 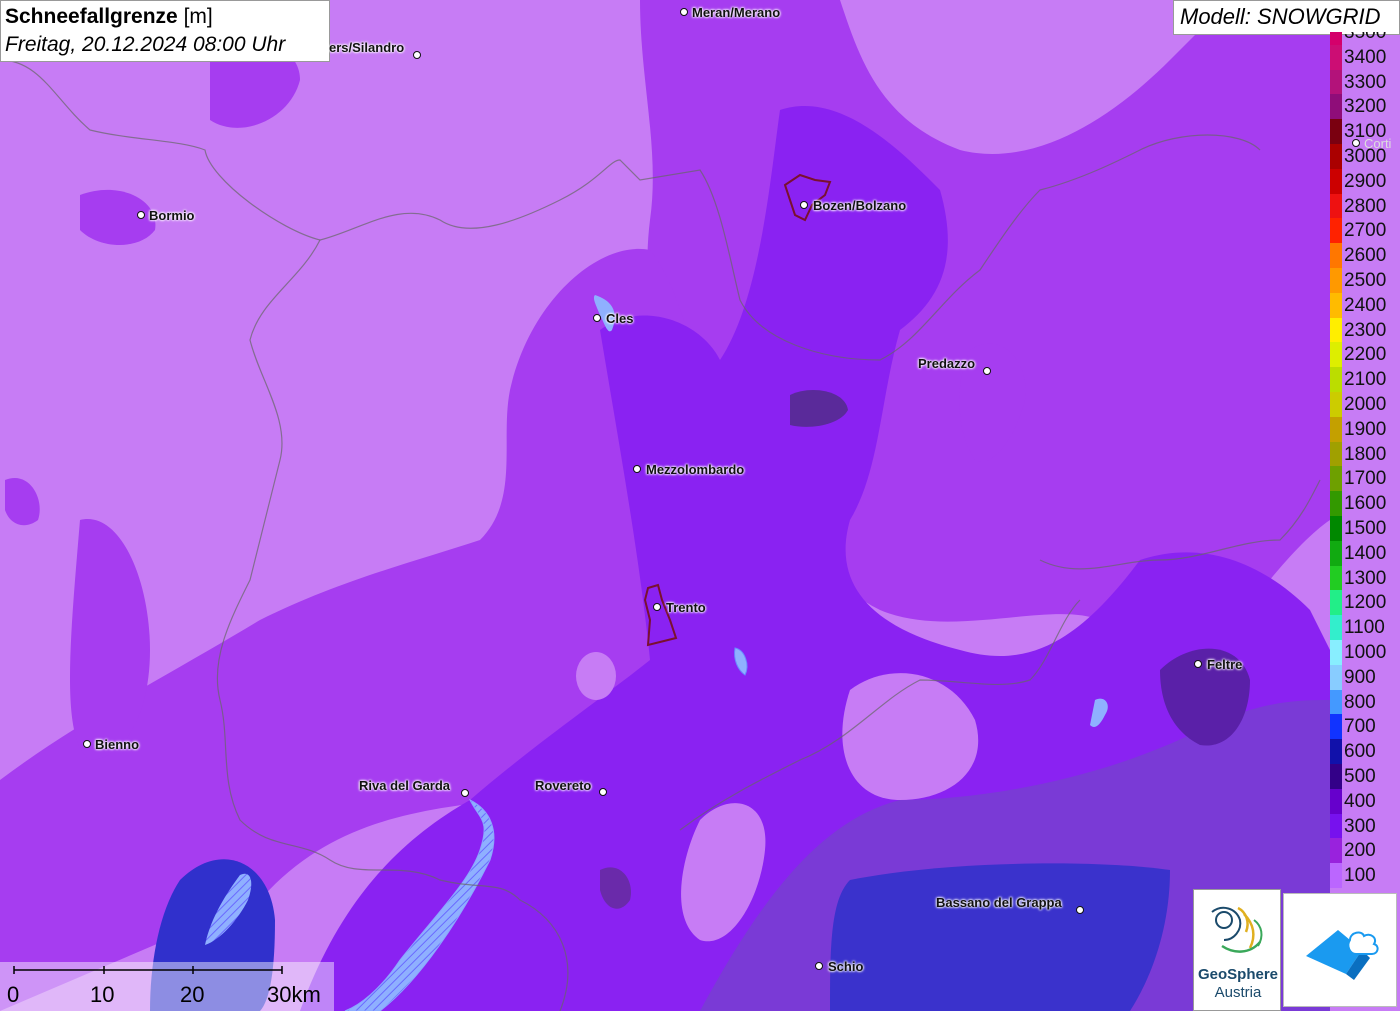 I want to click on legend-label: 600, so click(x=1360, y=752).